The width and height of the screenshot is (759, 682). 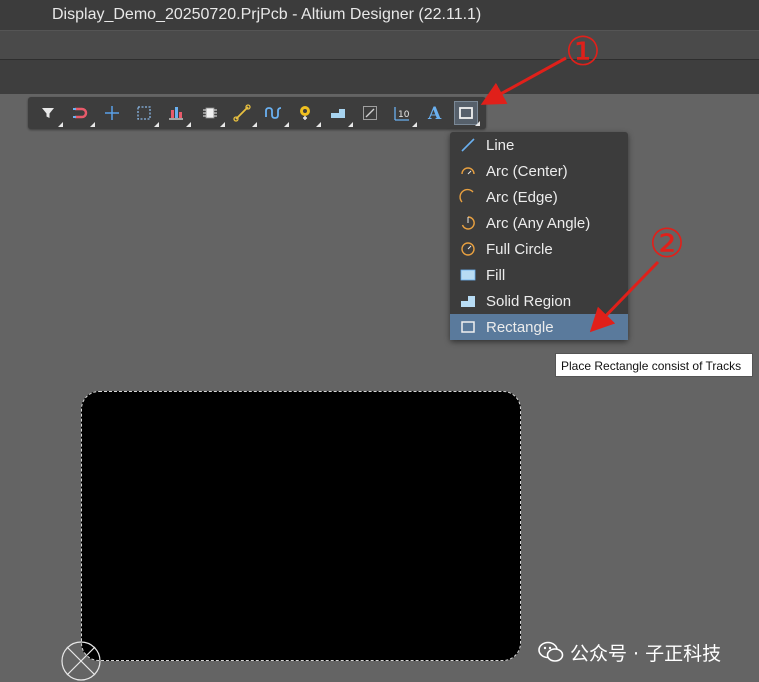 I want to click on arc-edge-icon, so click(x=466, y=195).